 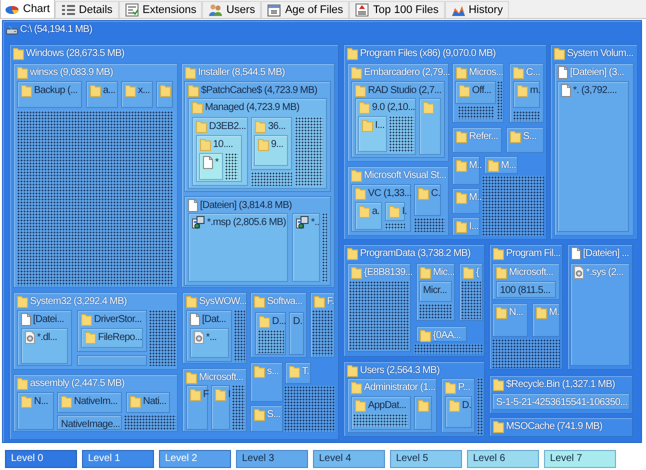 What do you see at coordinates (376, 211) in the screenshot?
I see `item-label: a.` at bounding box center [376, 211].